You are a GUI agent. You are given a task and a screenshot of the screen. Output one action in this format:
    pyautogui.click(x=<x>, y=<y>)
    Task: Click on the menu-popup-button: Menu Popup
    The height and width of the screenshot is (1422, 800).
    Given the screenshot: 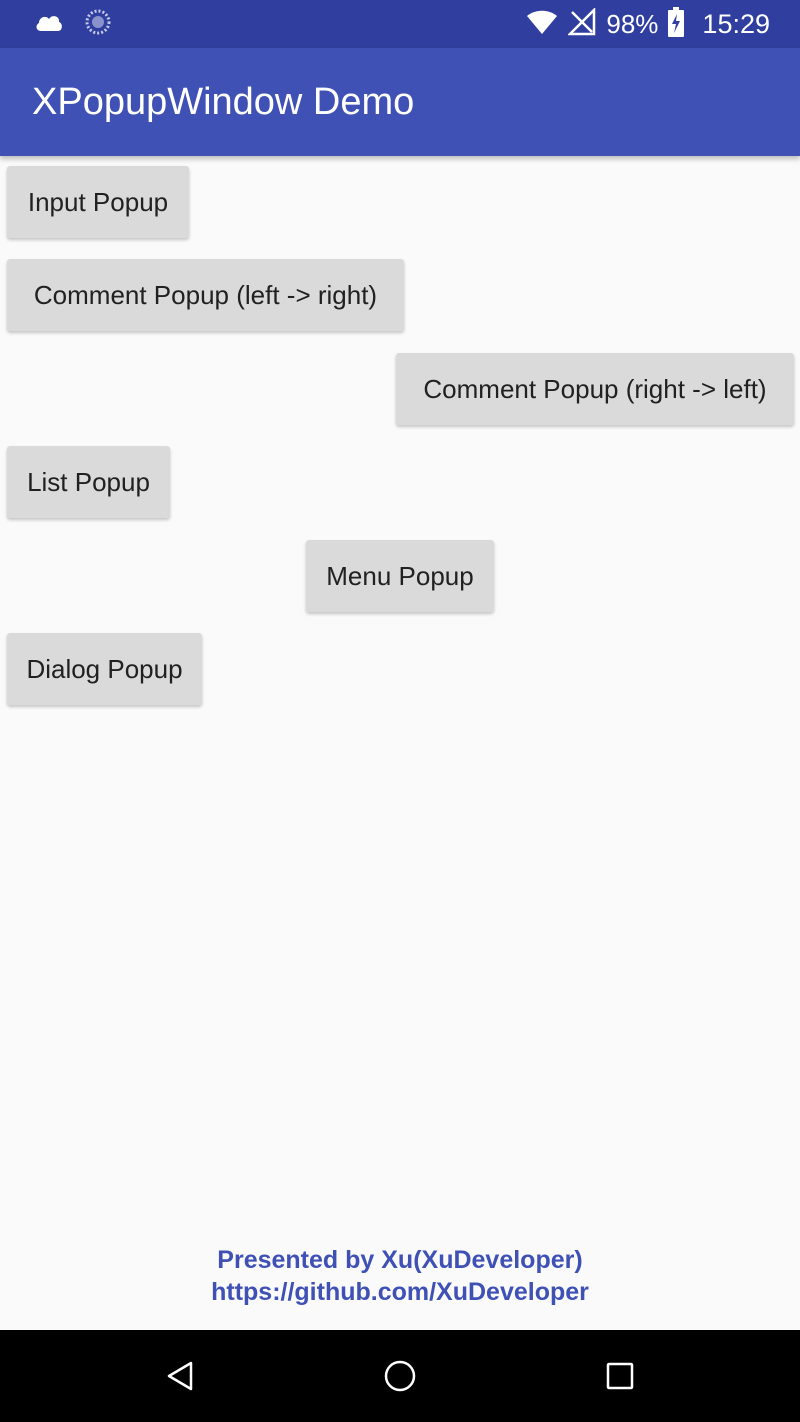 What is the action you would take?
    pyautogui.click(x=400, y=576)
    